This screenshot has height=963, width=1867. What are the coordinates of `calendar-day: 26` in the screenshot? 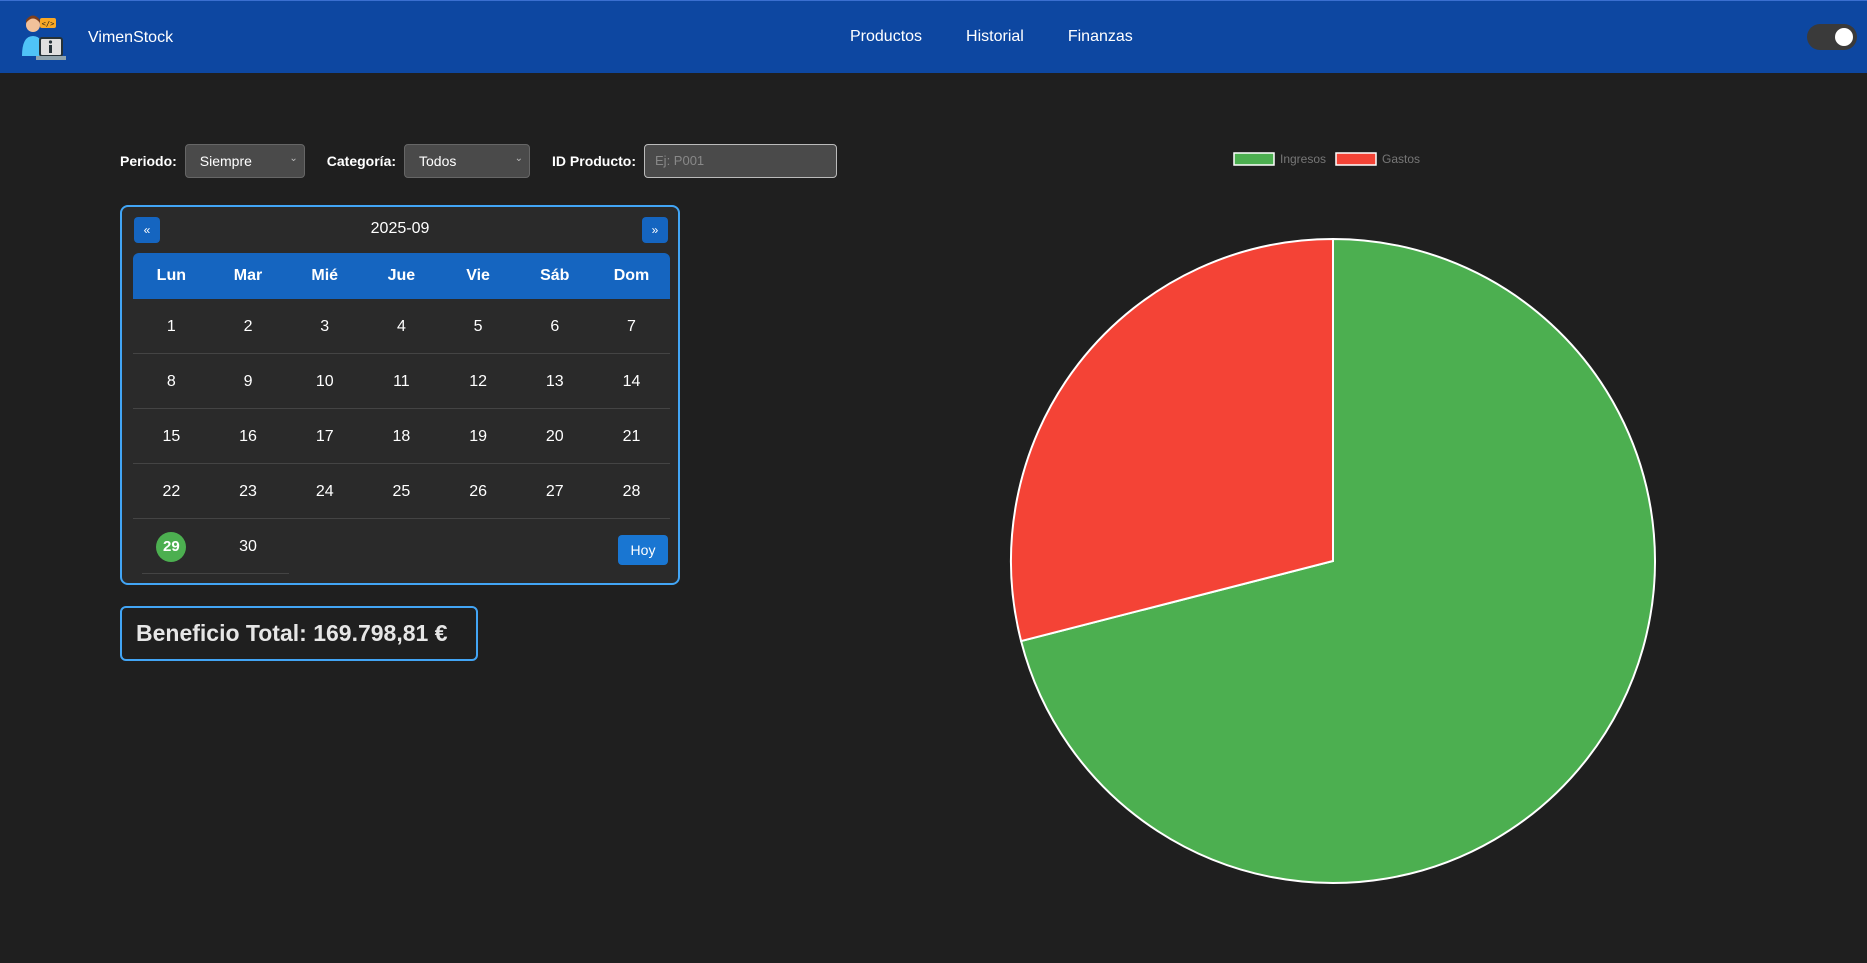 It's located at (478, 491).